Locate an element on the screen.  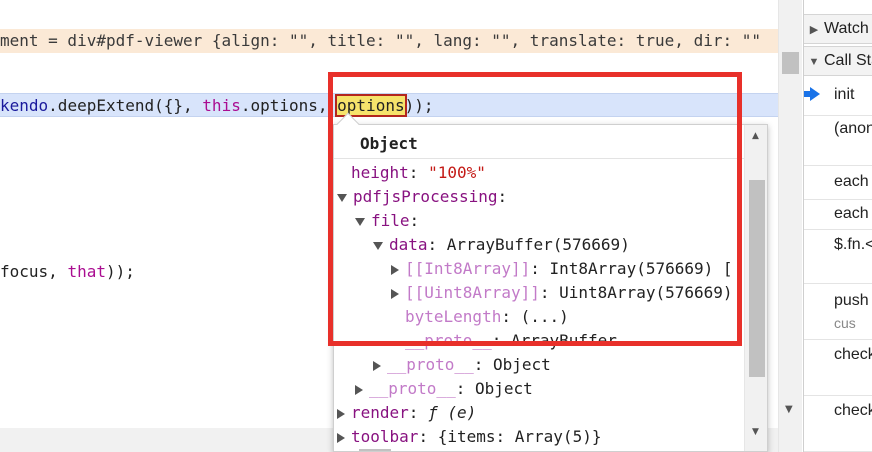
tree-row-uint8array: [[Uint8Array]]: Uint8Array(576669) is located at coordinates (562, 293).